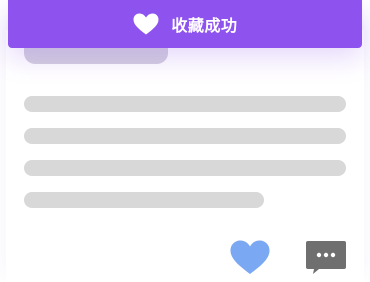 This screenshot has width=370, height=282. I want to click on comment-bubble-icon, so click(326, 257).